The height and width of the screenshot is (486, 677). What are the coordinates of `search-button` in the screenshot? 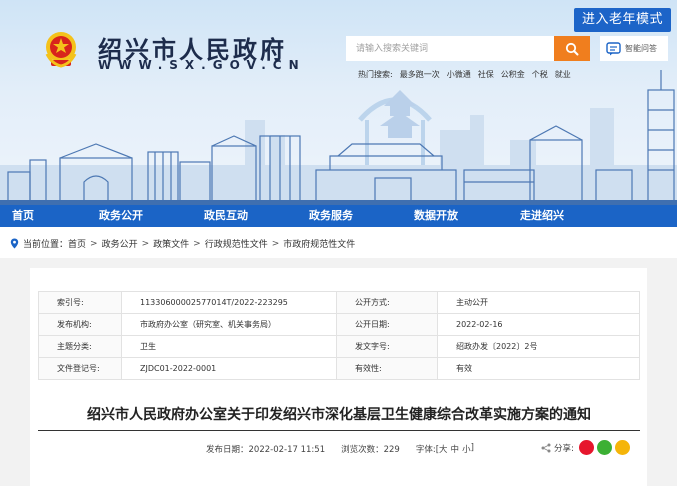 It's located at (572, 48).